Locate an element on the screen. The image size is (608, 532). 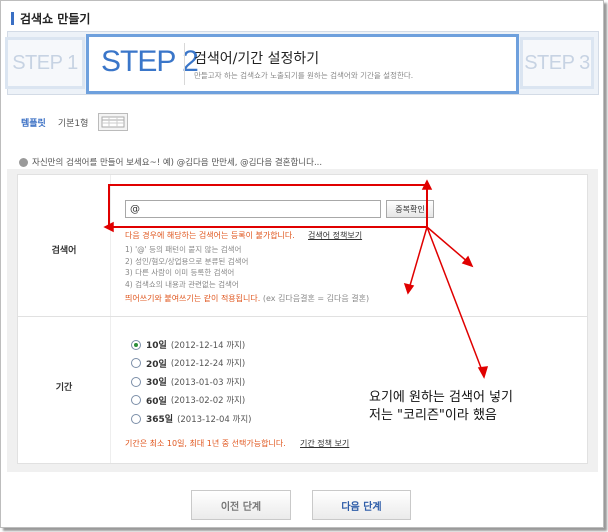
template-value: 기본1형 is located at coordinates (73, 123).